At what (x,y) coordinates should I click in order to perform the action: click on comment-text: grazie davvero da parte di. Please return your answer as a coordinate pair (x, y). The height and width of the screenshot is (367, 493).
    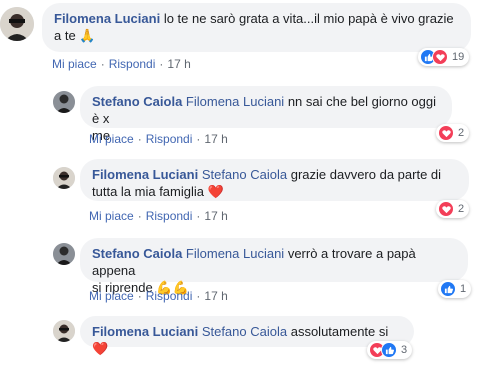
    Looking at the image, I should click on (366, 174).